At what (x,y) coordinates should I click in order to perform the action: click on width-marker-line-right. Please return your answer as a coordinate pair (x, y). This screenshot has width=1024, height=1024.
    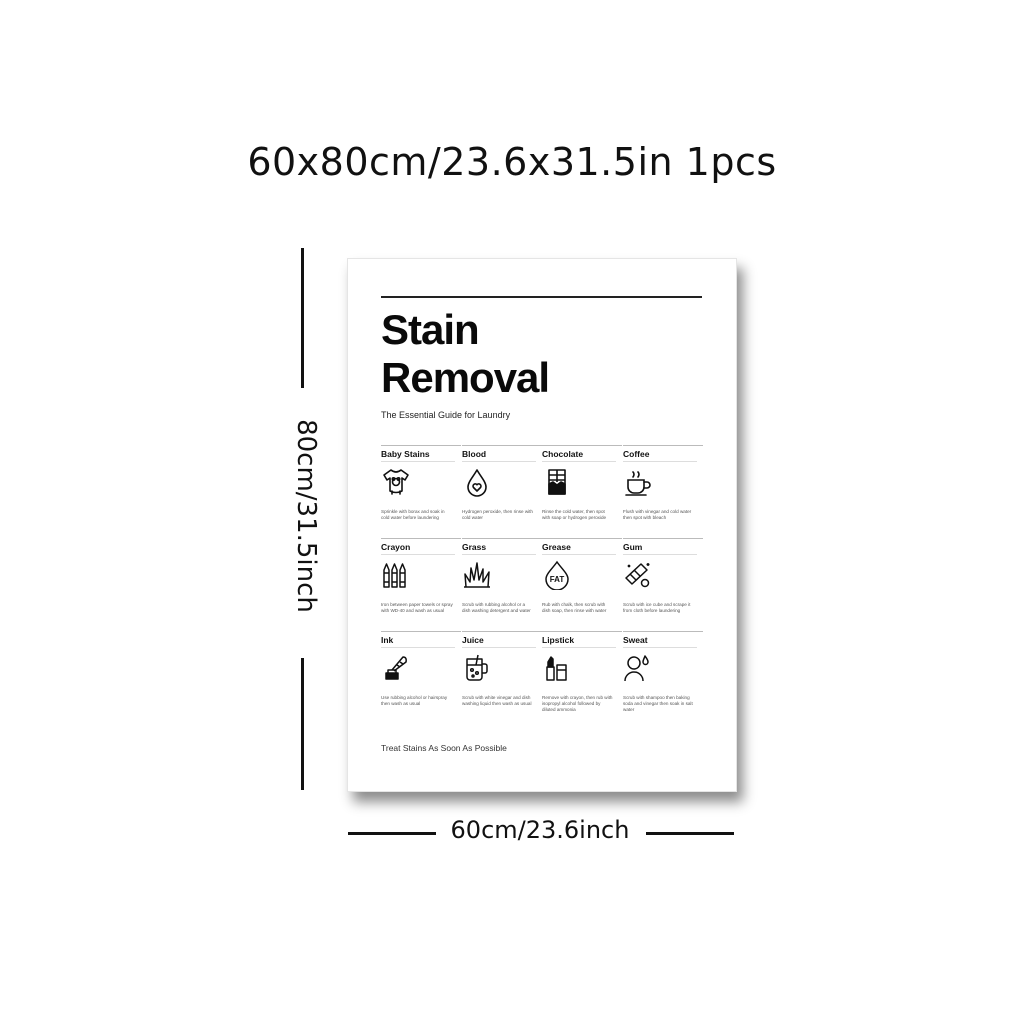
    Looking at the image, I should click on (690, 833).